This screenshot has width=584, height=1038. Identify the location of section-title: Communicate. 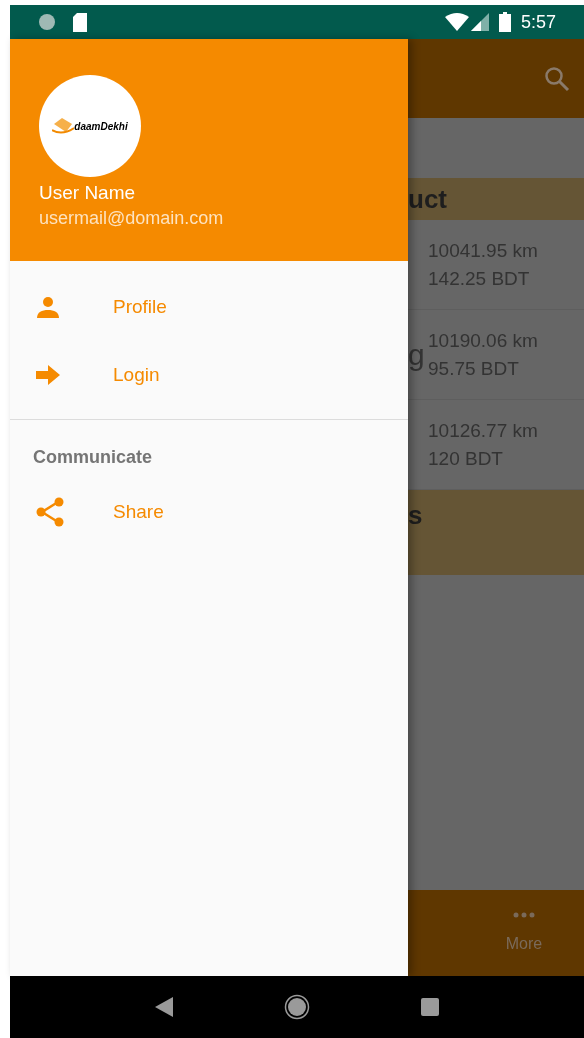
(93, 457).